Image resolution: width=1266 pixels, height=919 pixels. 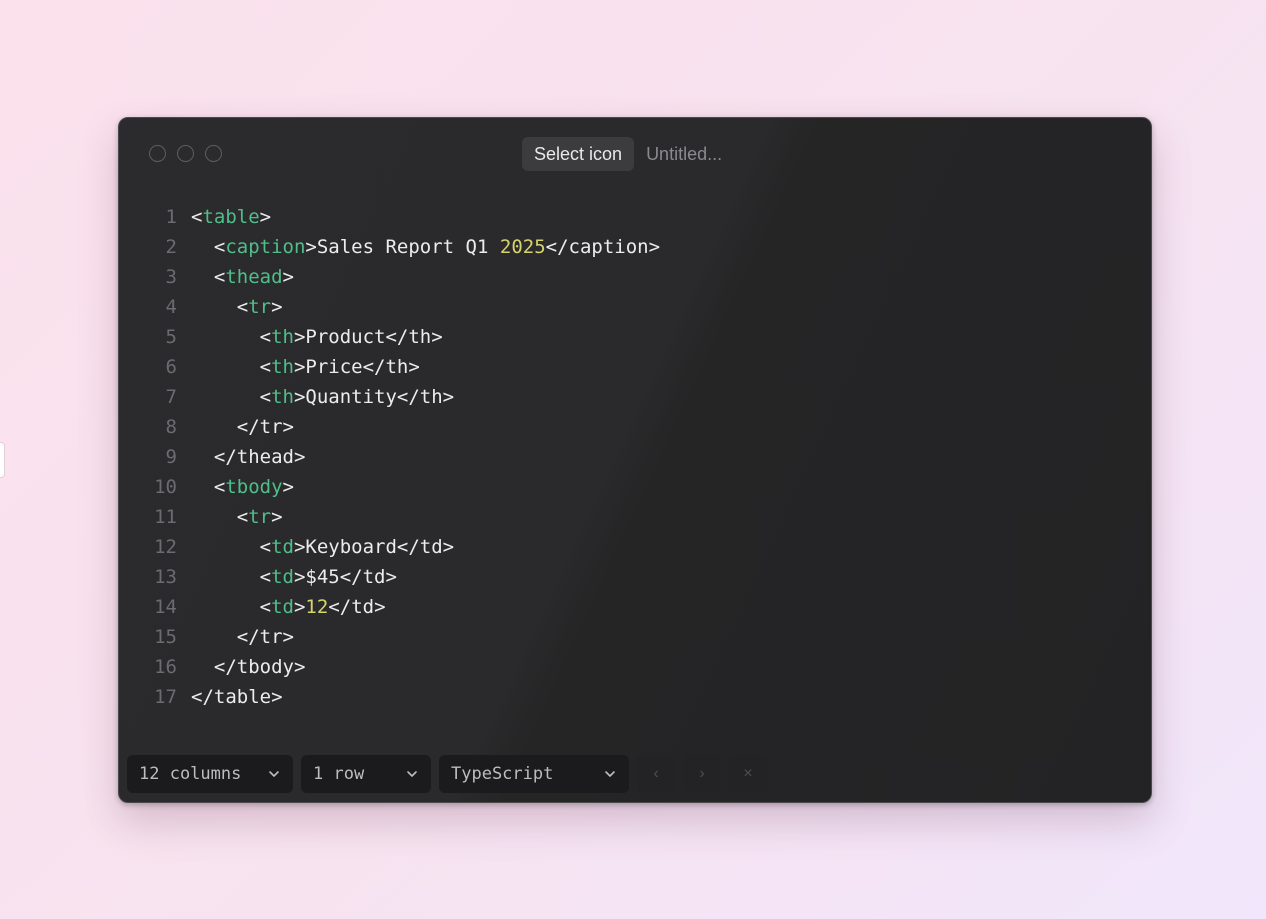 I want to click on window-maximize-dot, so click(x=213, y=153).